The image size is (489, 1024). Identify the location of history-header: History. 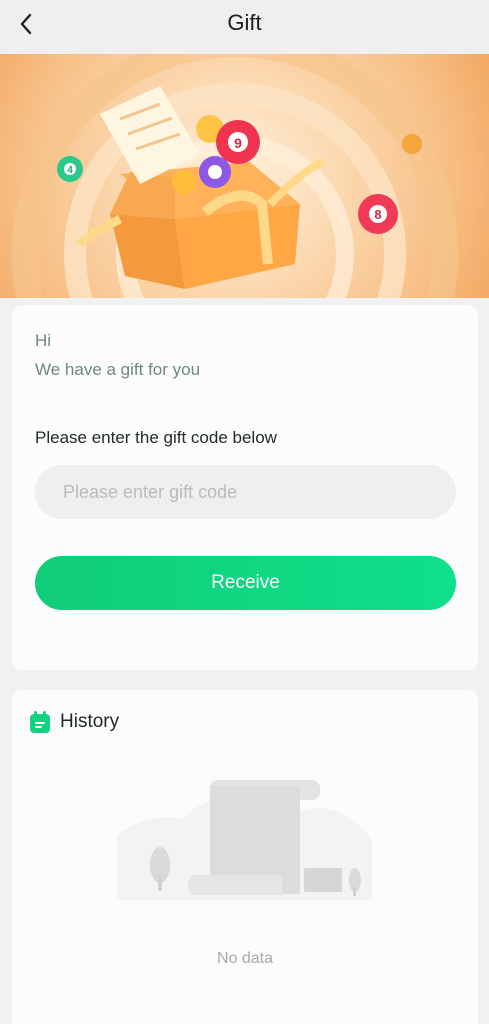
(74, 722).